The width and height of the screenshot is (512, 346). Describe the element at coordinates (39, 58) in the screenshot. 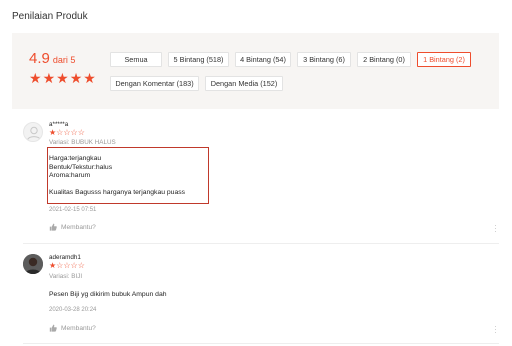

I see `rating-score: 4.9` at that location.